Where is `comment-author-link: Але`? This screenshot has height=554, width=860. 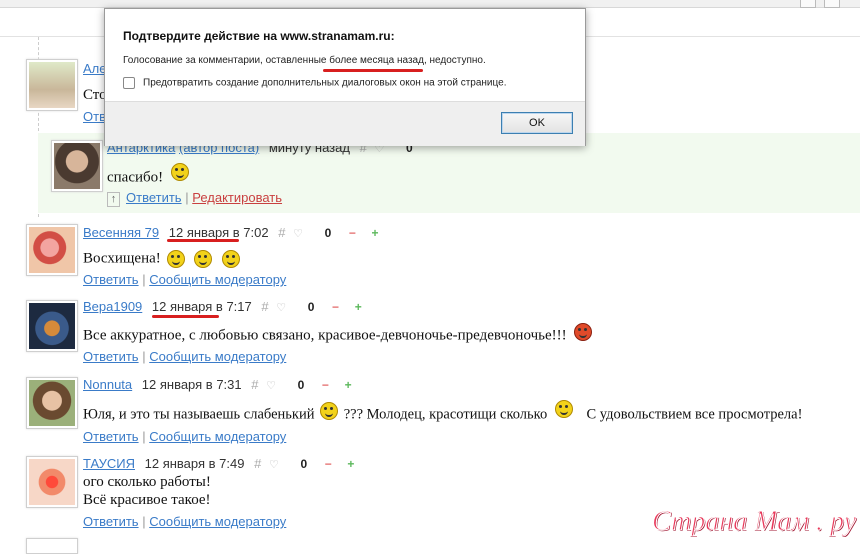
comment-author-link: Але is located at coordinates (95, 68).